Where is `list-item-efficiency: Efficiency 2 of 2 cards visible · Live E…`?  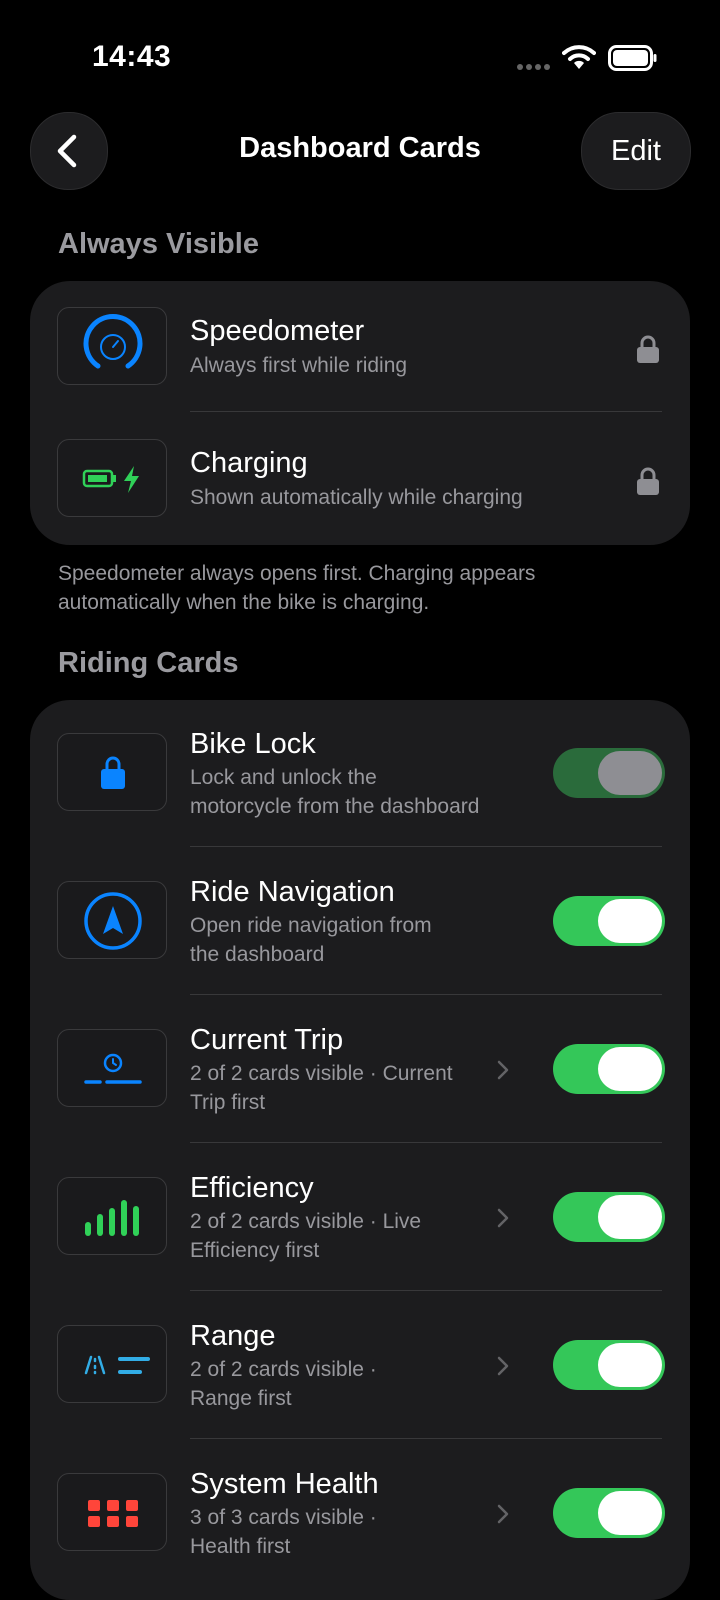
list-item-efficiency: Efficiency 2 of 2 cards visible · Live E… is located at coordinates (360, 1218).